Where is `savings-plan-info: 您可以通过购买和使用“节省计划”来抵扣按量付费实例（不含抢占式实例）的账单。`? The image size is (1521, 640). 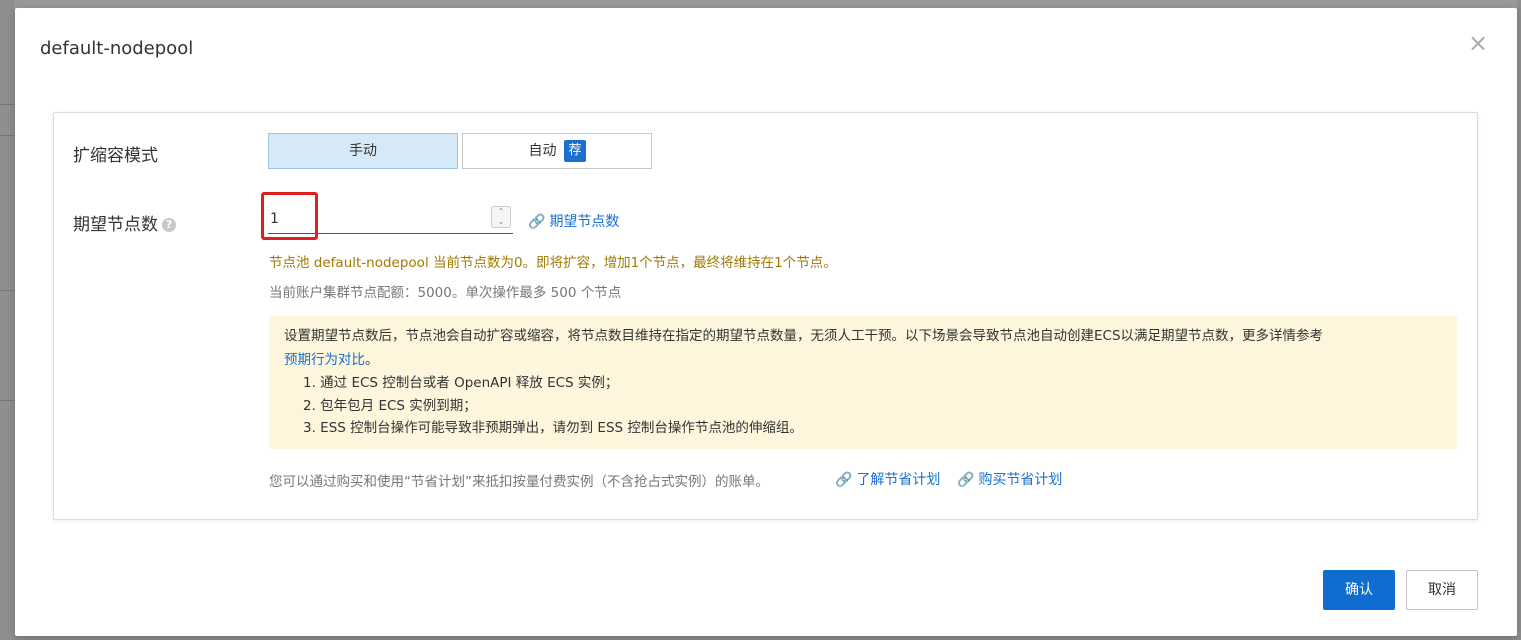 savings-plan-info: 您可以通过购买和使用“节省计划”来抵扣按量付费实例（不含抢占式实例）的账单。 is located at coordinates (519, 482).